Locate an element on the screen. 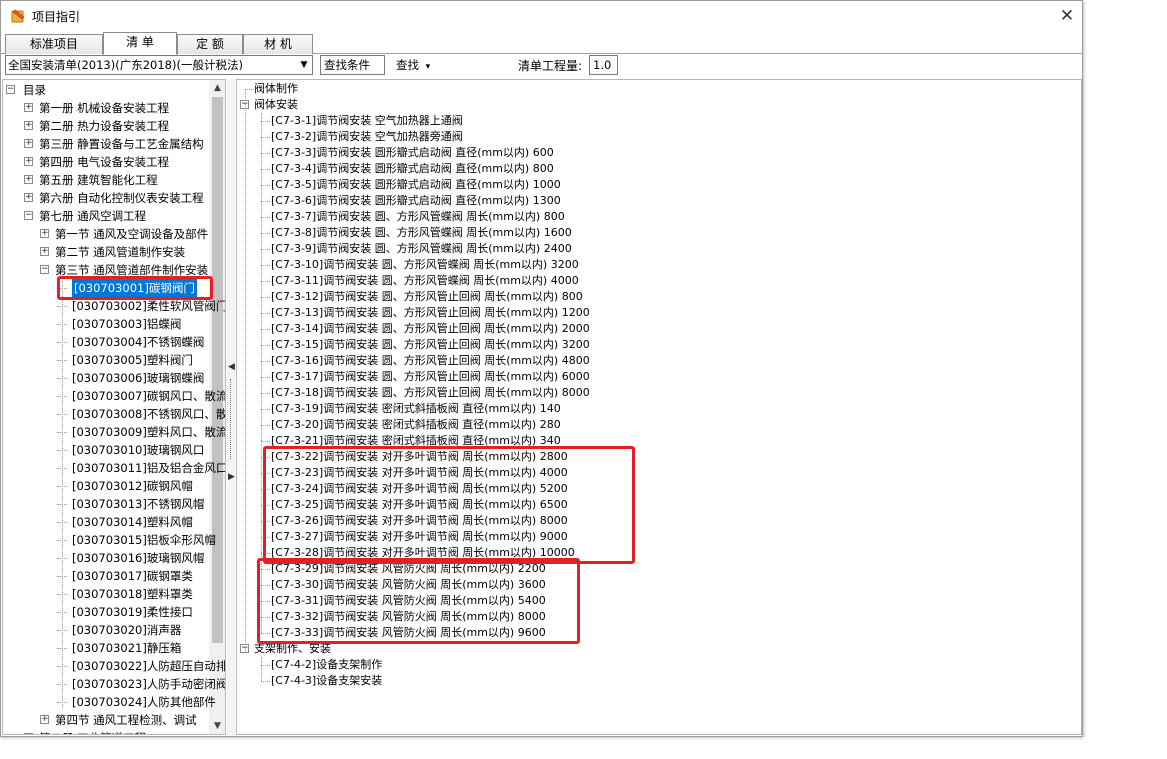 This screenshot has width=1167, height=759. tree-leaf-item: [030703005]塑料阀门 is located at coordinates (106, 360).